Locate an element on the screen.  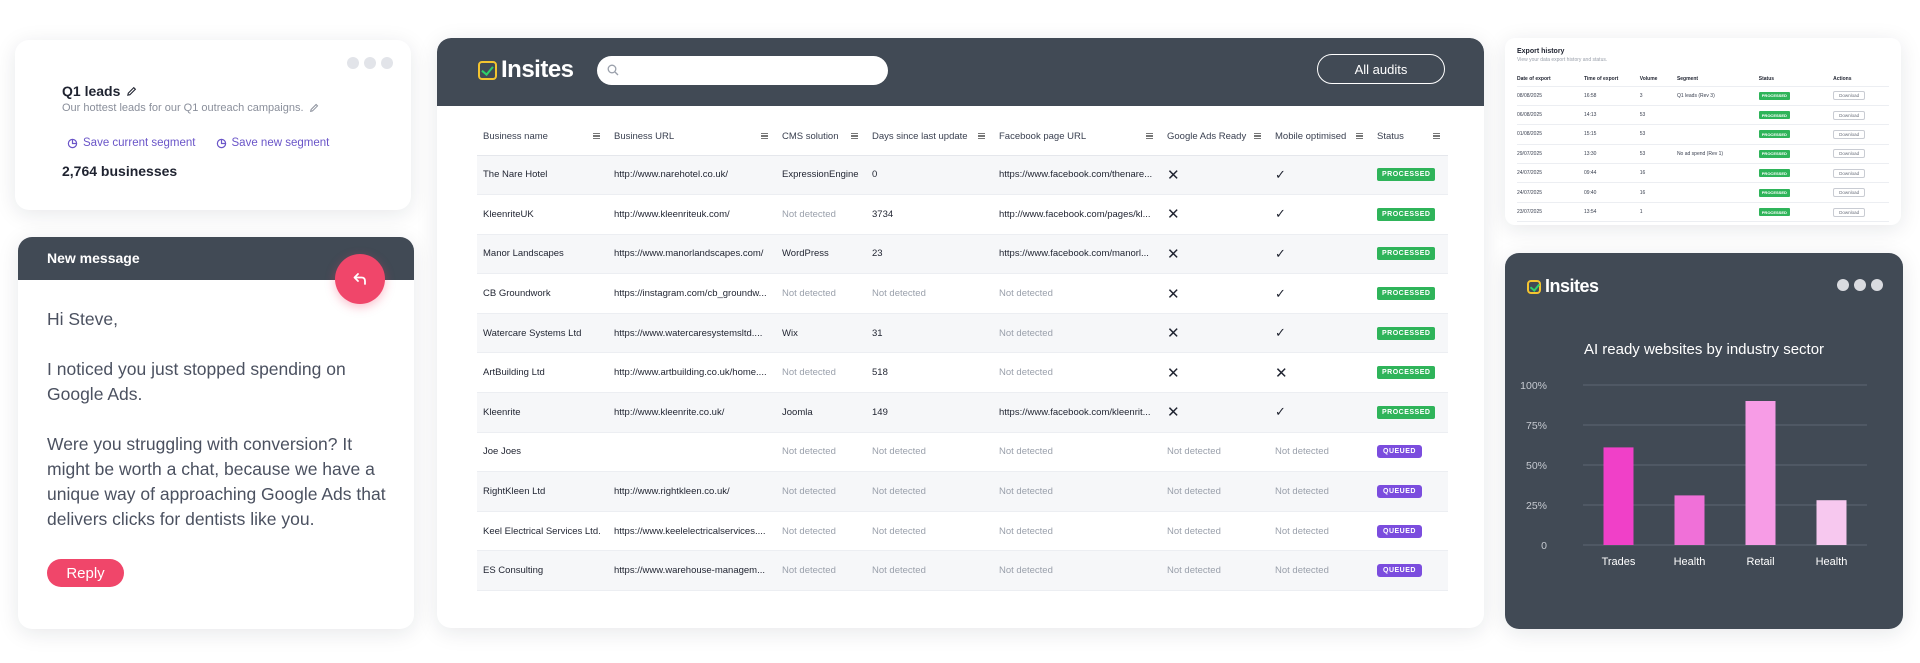
search-input is located at coordinates (742, 70).